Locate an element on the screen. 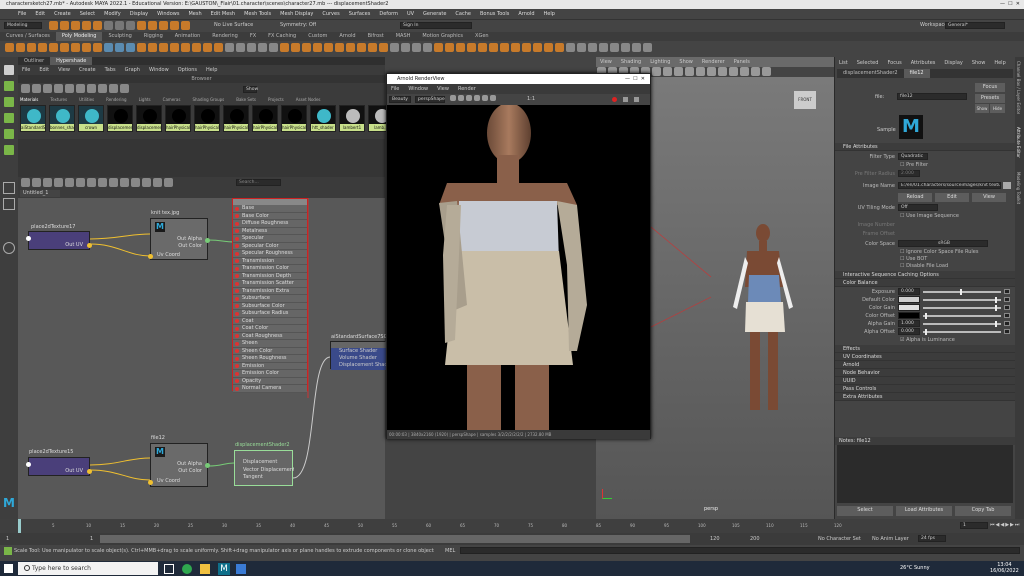 The width and height of the screenshot is (1024, 576). current-frame-marker is located at coordinates (19, 526).